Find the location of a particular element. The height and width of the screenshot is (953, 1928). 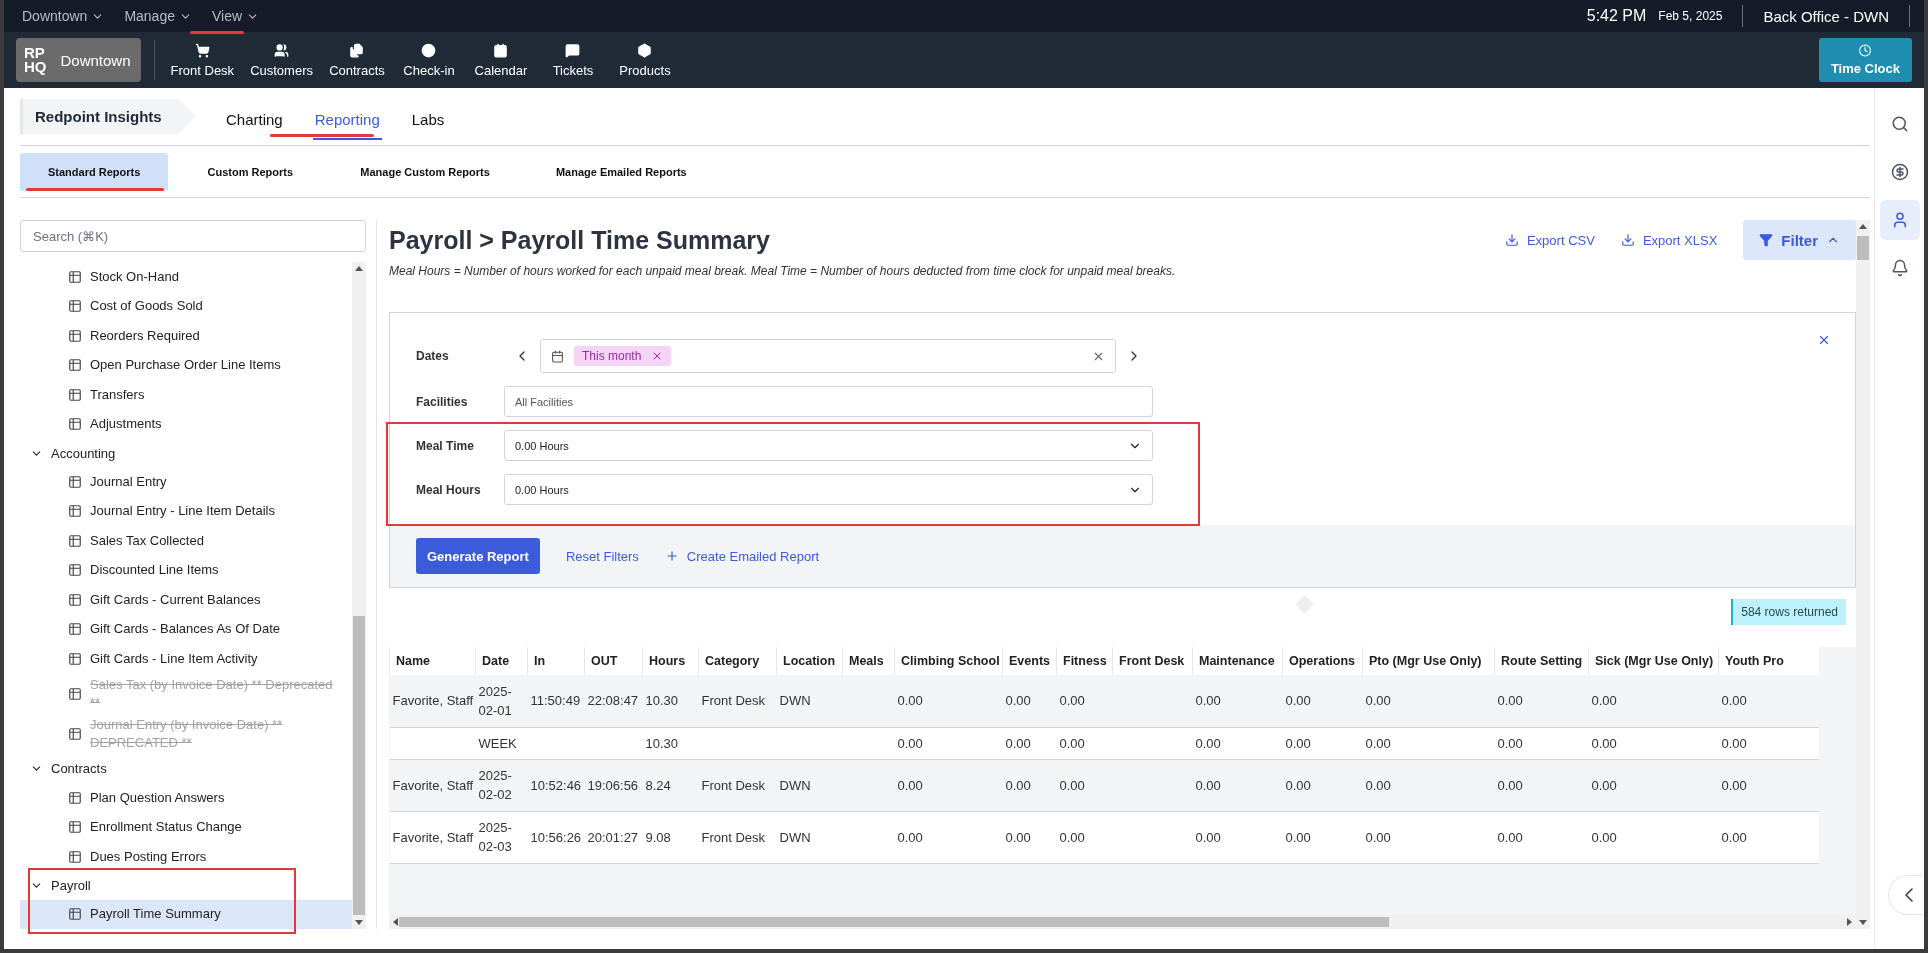

field-label: Meal Time is located at coordinates (445, 445).